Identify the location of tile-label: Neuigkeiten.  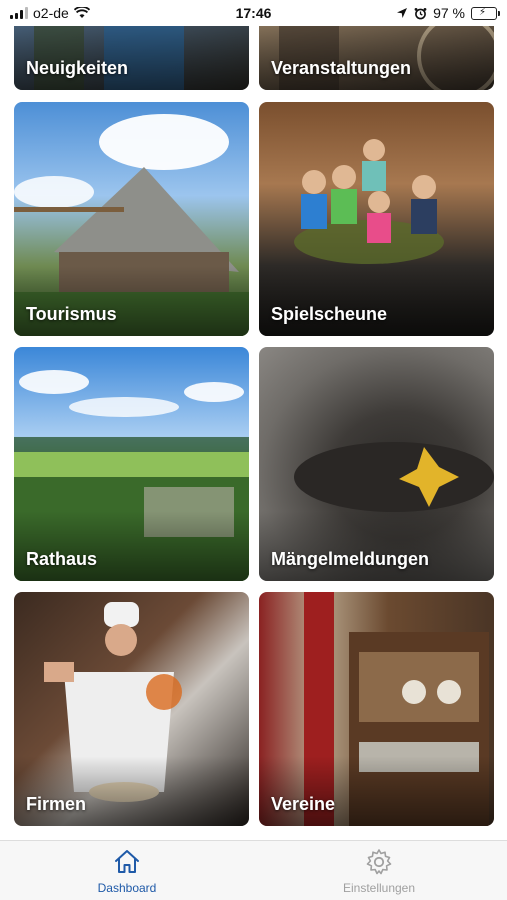
(77, 68).